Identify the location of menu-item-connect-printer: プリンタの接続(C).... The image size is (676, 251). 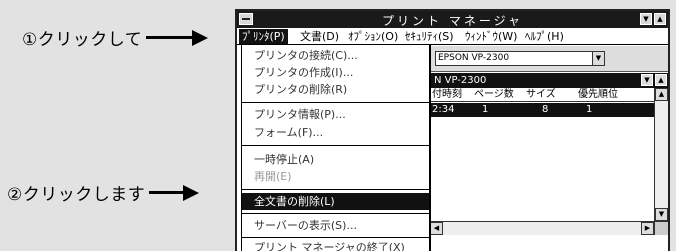
(335, 55).